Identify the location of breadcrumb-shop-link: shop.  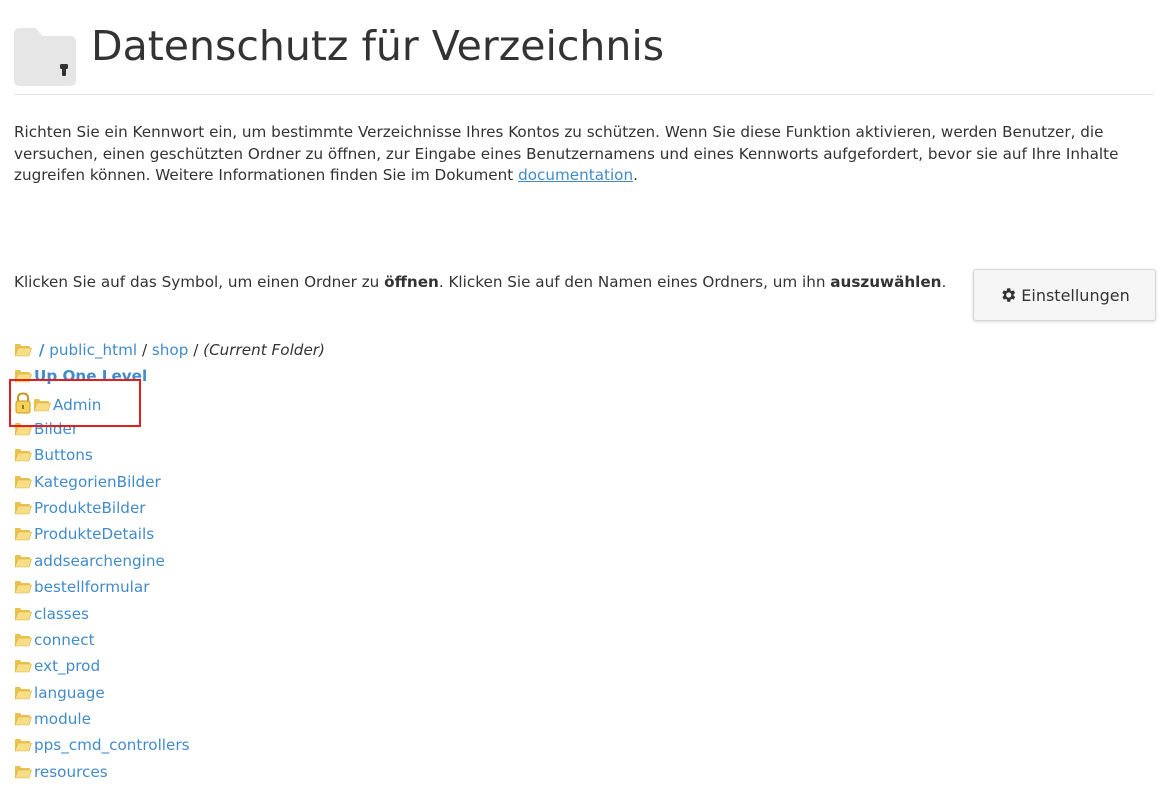
(170, 350).